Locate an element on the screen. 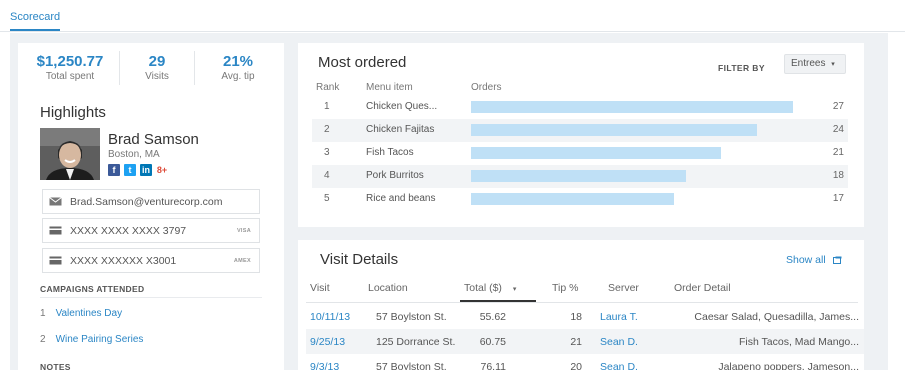 The width and height of the screenshot is (905, 370). linkedin-icon: in is located at coordinates (146, 170).